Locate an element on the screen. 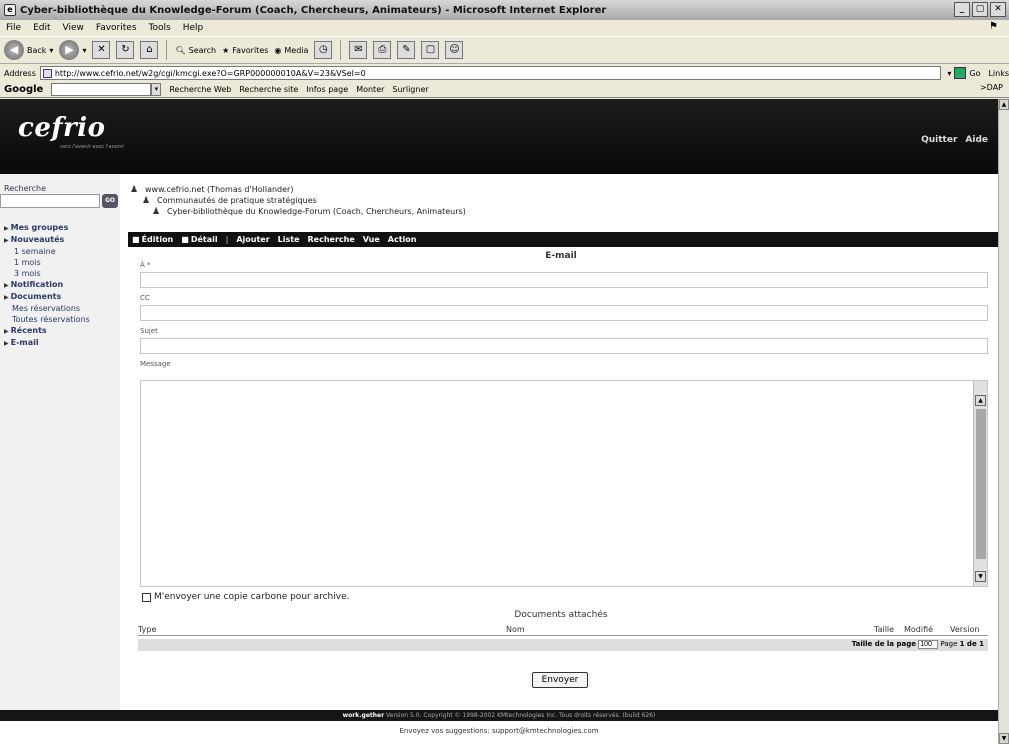 Image resolution: width=1009 pixels, height=744 pixels. window-controls: _ ▢ ✕ is located at coordinates (980, 9).